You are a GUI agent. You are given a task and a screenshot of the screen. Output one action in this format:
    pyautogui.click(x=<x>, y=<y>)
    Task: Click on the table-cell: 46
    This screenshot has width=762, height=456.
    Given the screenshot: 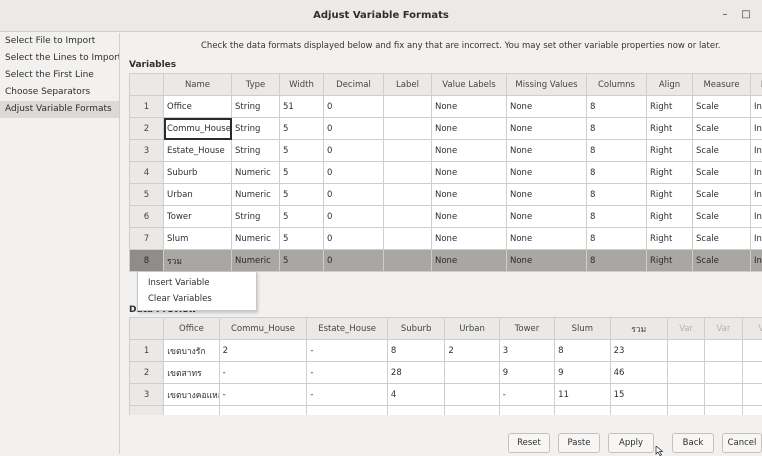 What is the action you would take?
    pyautogui.click(x=638, y=373)
    